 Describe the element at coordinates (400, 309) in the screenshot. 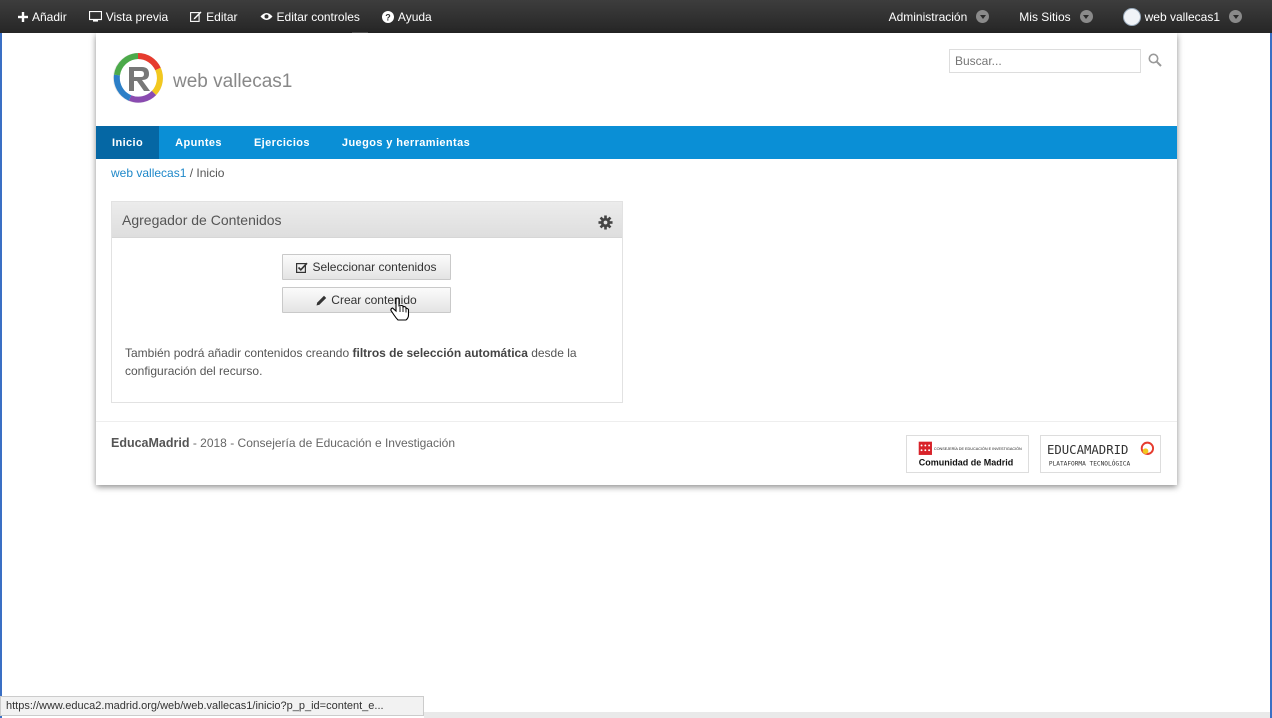

I see `hand-pointer-cursor-icon` at that location.